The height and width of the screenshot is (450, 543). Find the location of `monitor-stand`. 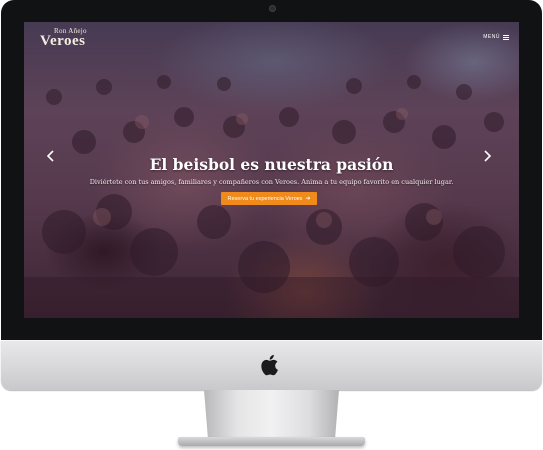

monitor-stand is located at coordinates (271, 415).